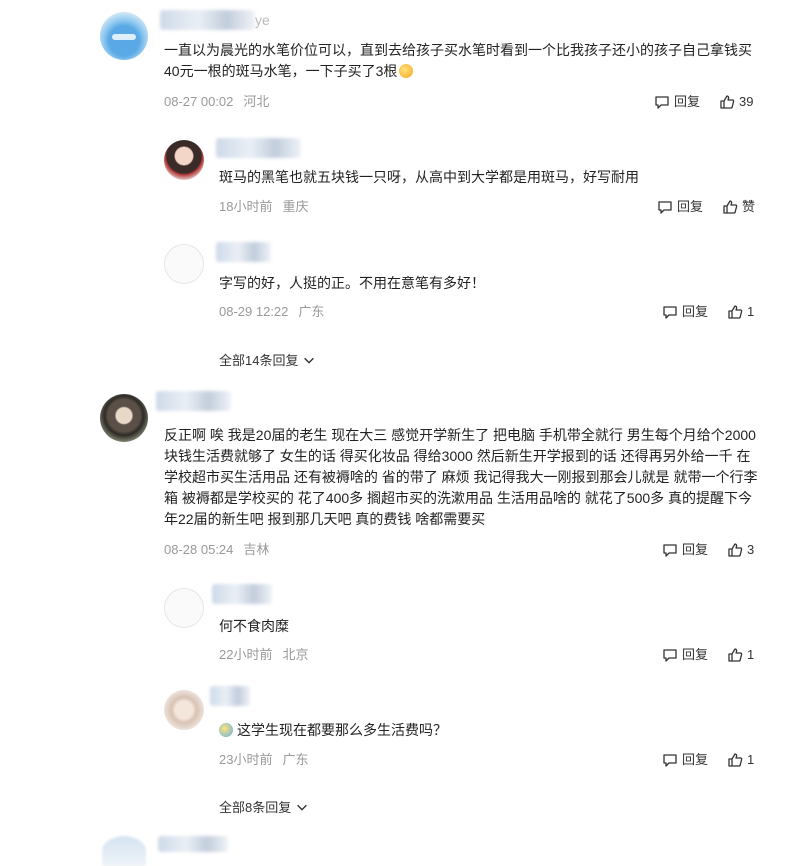  I want to click on timestamp: 08-28 05:24, so click(199, 549).